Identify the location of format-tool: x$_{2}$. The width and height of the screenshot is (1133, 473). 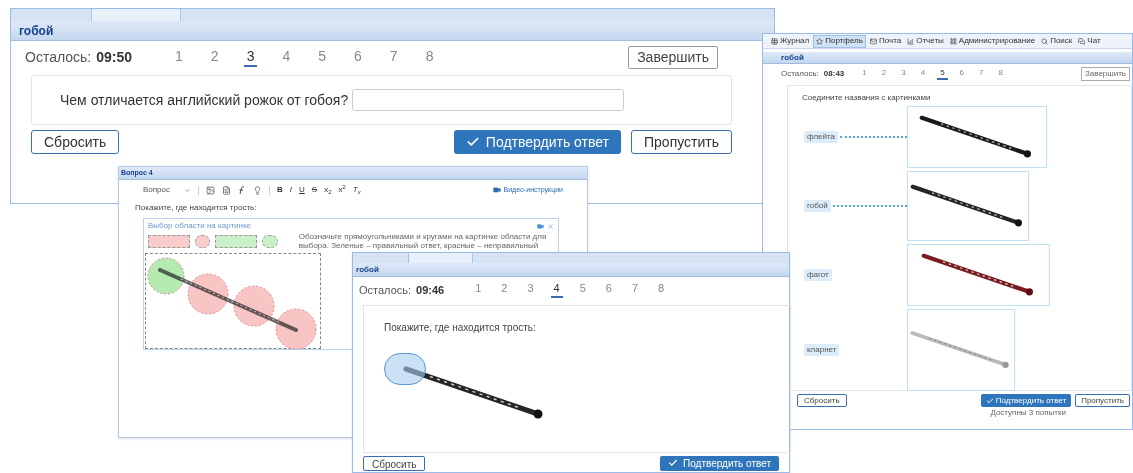
(328, 190).